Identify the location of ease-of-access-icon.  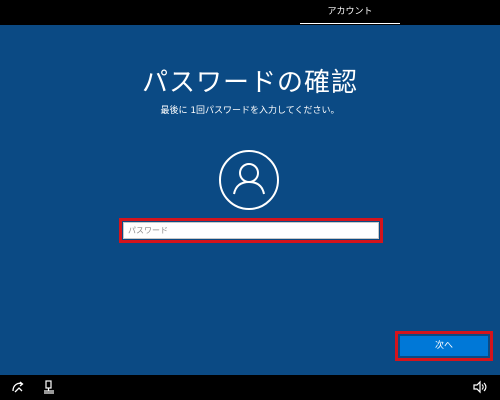
(18, 387).